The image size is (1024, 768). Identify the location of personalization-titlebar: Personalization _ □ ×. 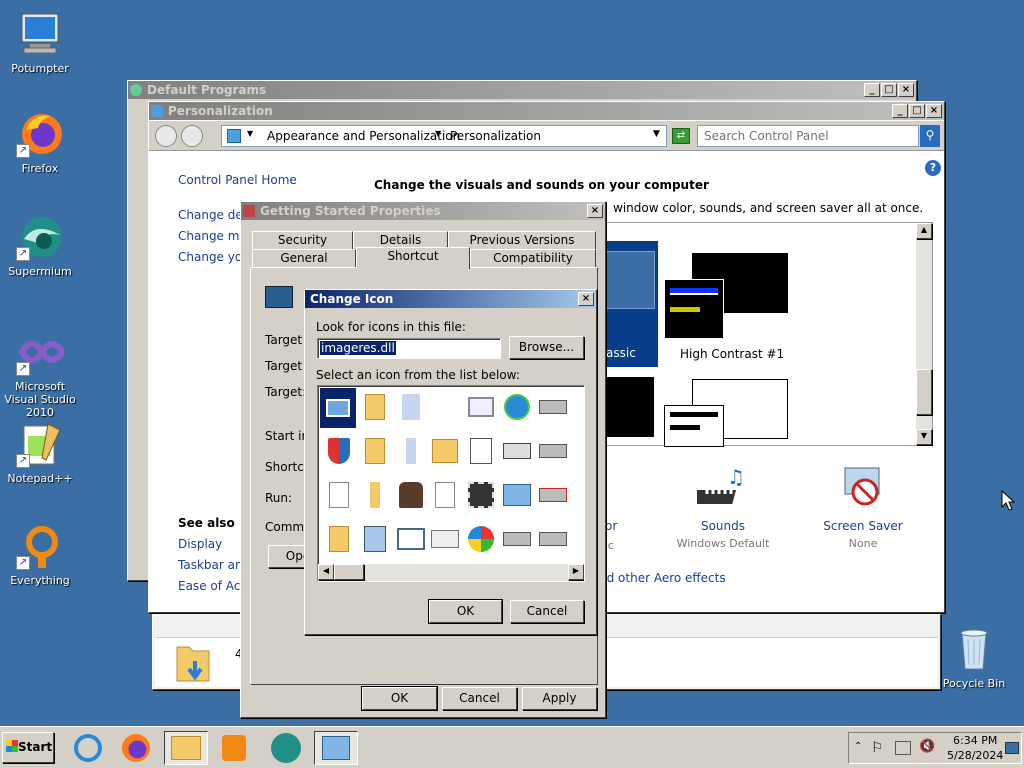
(546, 111).